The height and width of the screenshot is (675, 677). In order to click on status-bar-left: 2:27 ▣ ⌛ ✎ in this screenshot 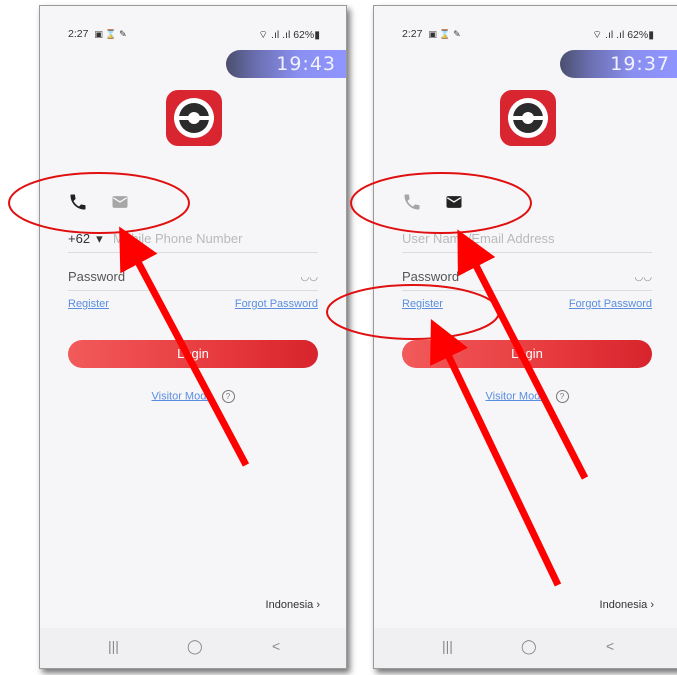, I will do `click(97, 34)`.